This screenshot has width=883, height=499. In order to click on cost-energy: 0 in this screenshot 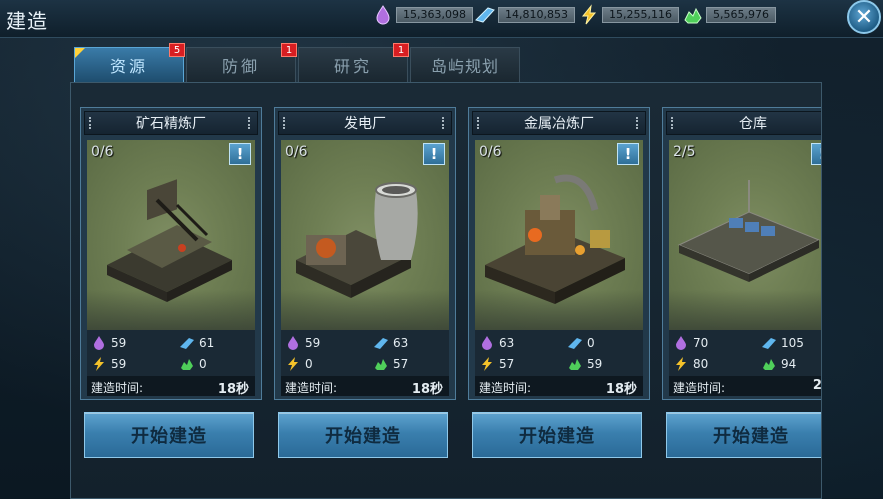, I will do `click(299, 364)`.